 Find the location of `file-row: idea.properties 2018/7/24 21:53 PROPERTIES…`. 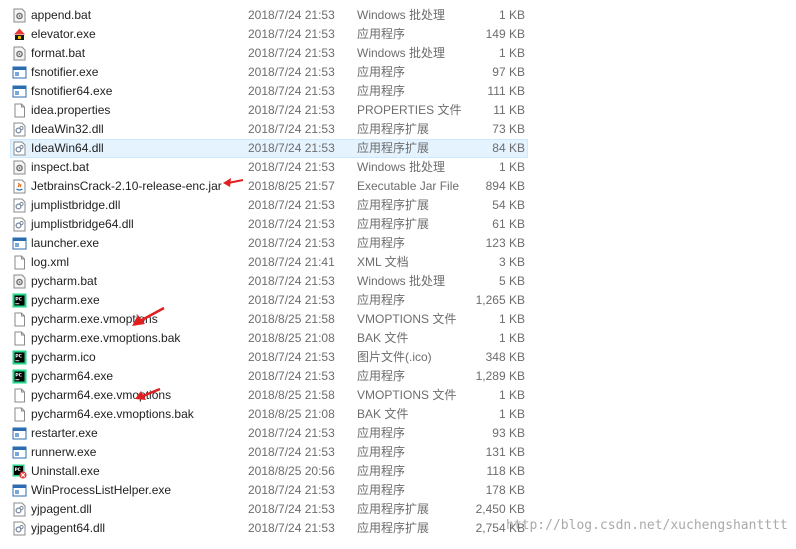

file-row: idea.properties 2018/7/24 21:53 PROPERTIES… is located at coordinates (398, 110).